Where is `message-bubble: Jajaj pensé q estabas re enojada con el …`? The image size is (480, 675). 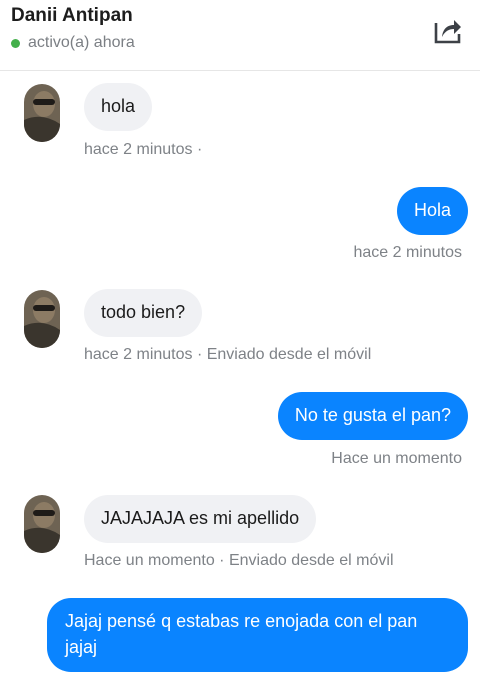
message-bubble: Jajaj pensé q estabas re enojada con el … is located at coordinates (257, 635).